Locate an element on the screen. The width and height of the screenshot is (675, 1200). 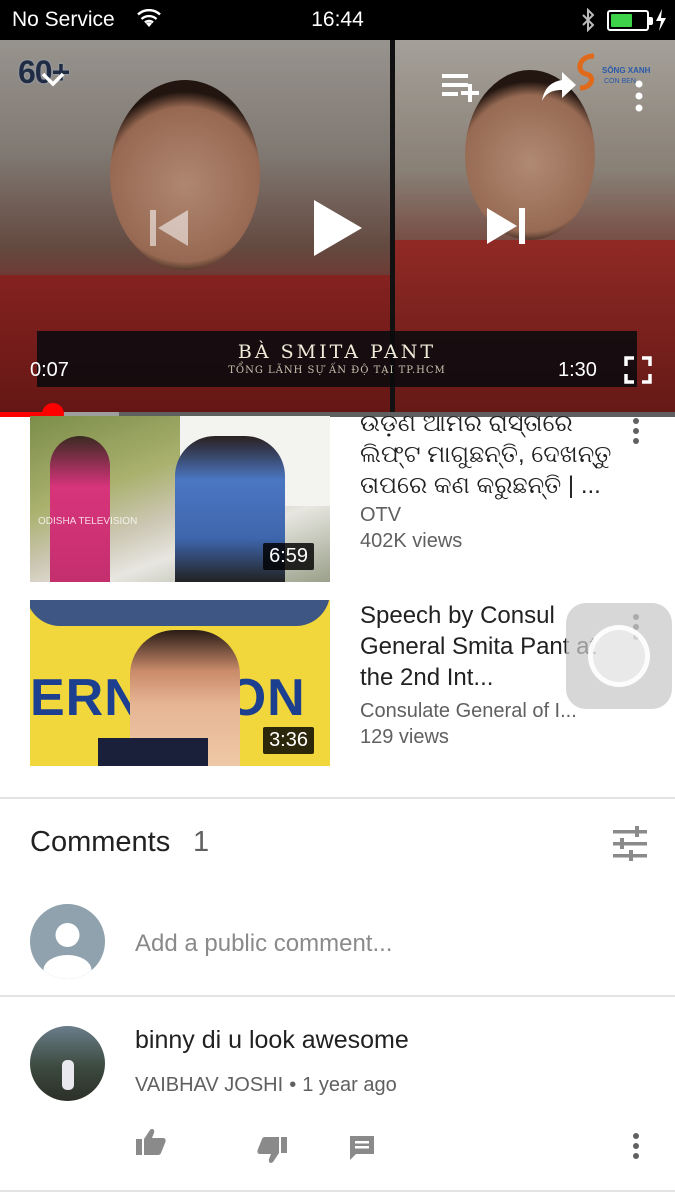
comment-meta: VAIBHAV JOSHI • 1 year ago is located at coordinates (266, 1085).